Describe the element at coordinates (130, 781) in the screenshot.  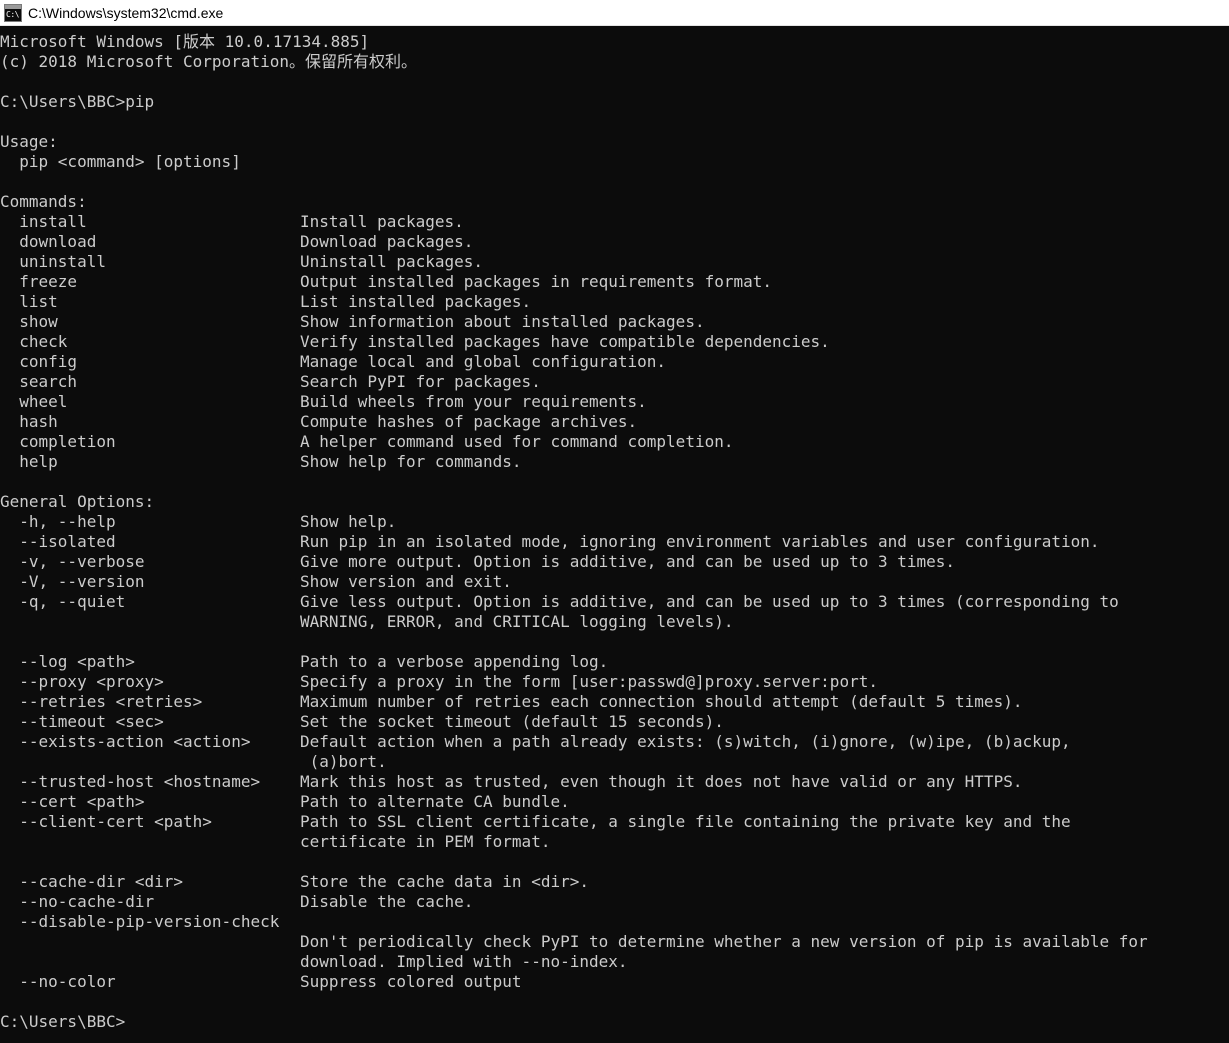
I see `option-flag: --trusted-host <hostname>` at that location.